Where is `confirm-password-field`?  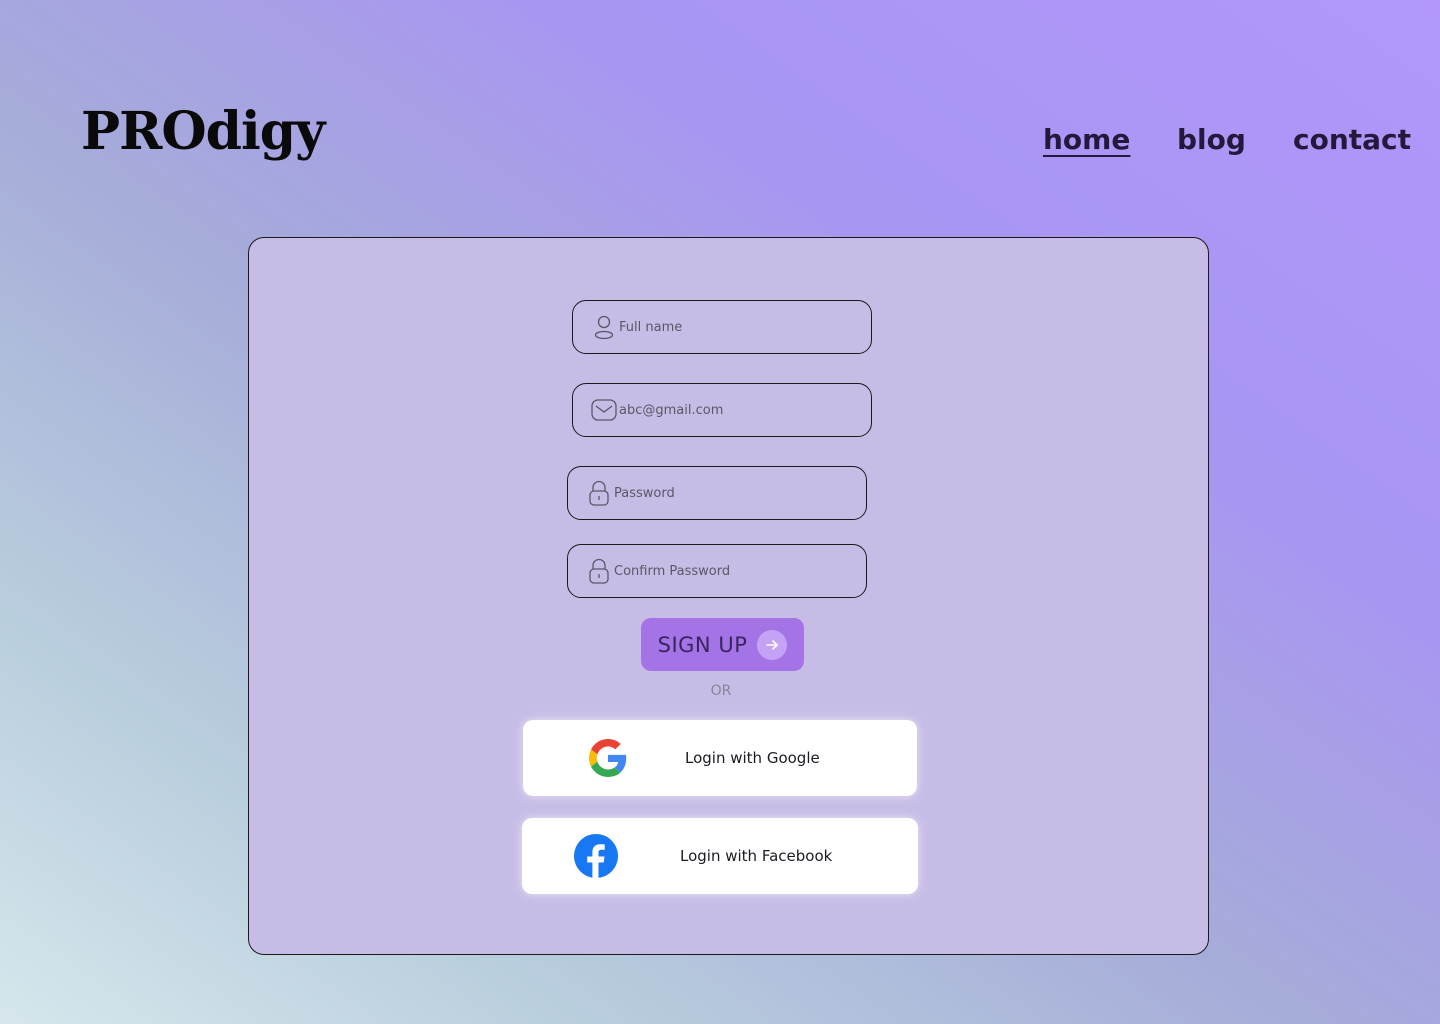
confirm-password-field is located at coordinates (717, 571).